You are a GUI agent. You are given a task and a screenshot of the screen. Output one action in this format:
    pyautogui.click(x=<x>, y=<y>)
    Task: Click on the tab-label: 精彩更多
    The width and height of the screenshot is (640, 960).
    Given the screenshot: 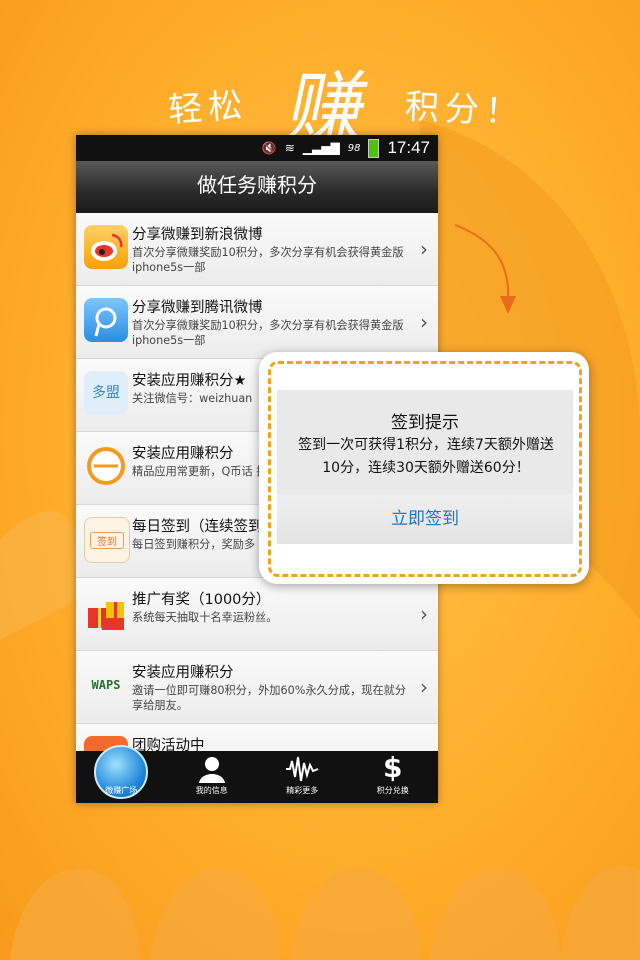 What is the action you would take?
    pyautogui.click(x=302, y=790)
    